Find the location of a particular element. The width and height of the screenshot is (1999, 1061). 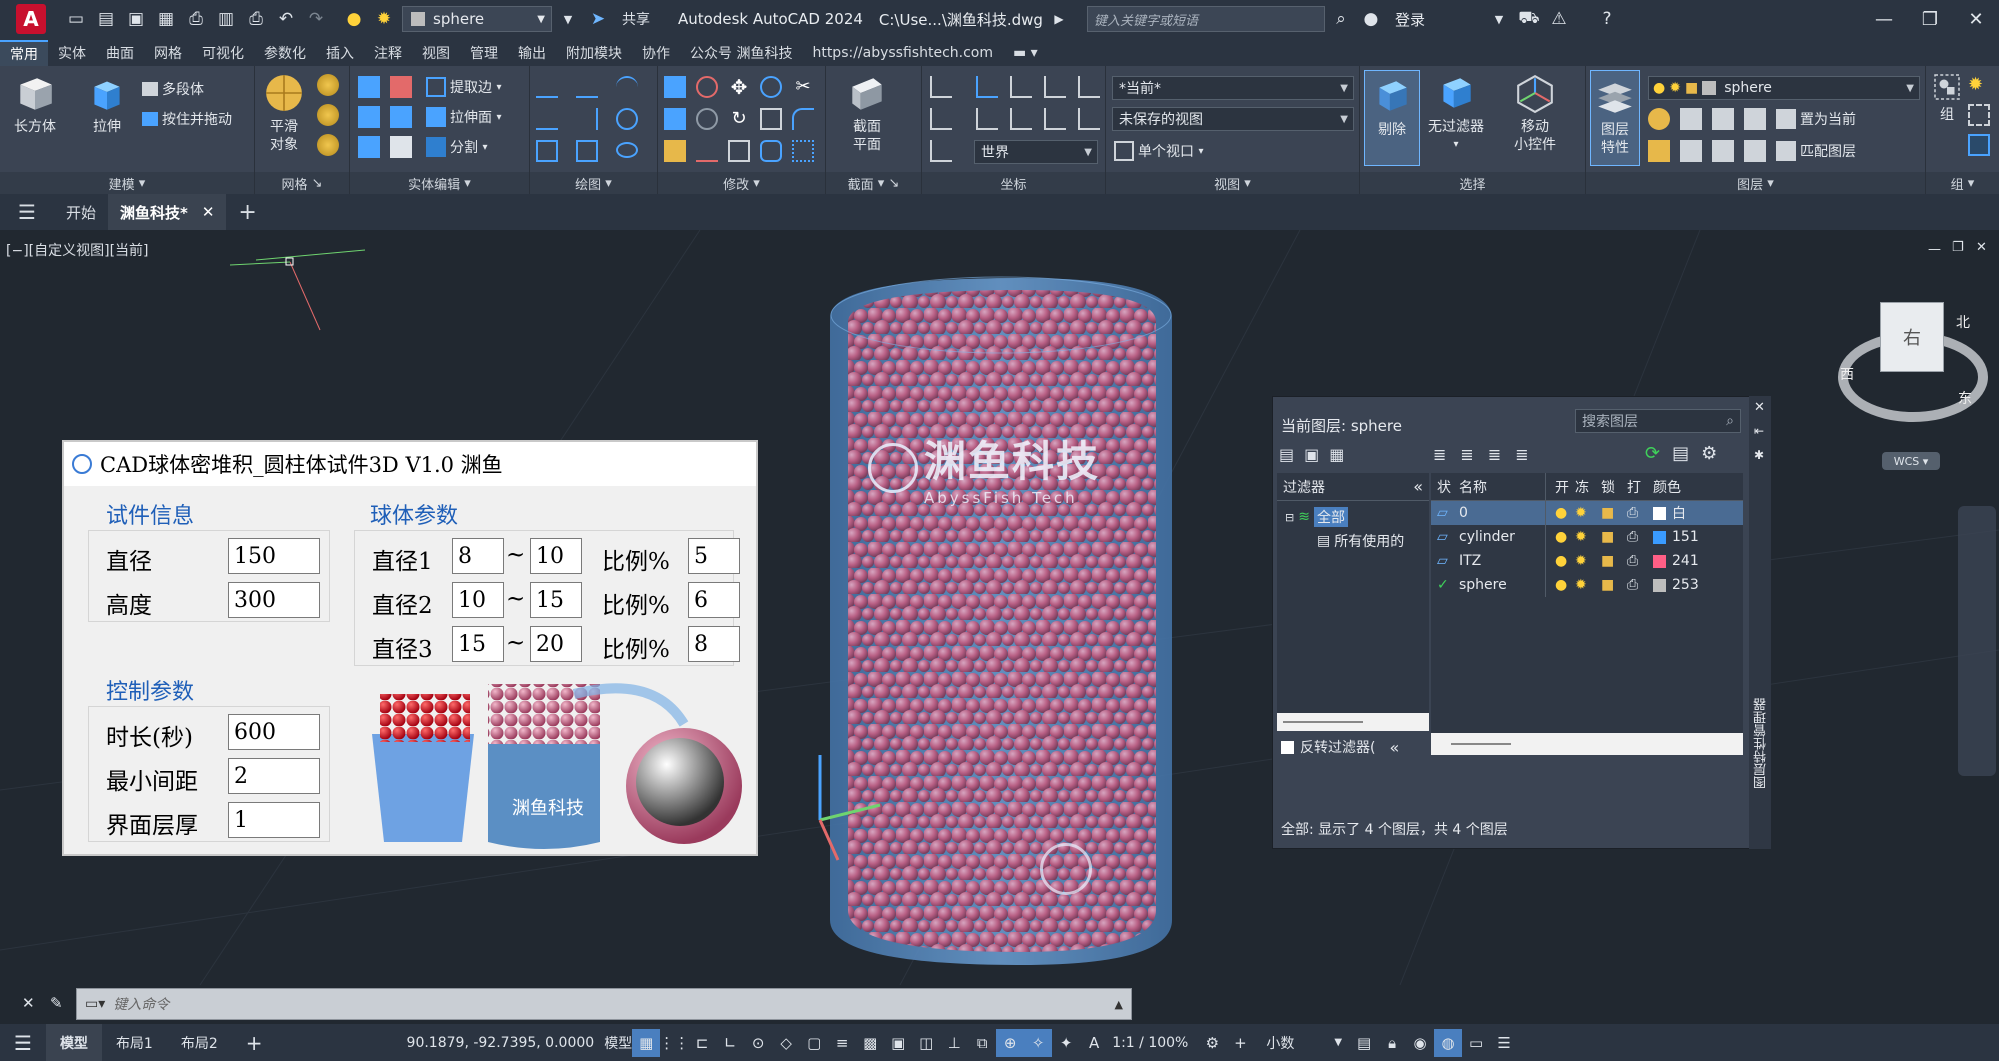

refresh-icon: ⟳ is located at coordinates (1652, 453).